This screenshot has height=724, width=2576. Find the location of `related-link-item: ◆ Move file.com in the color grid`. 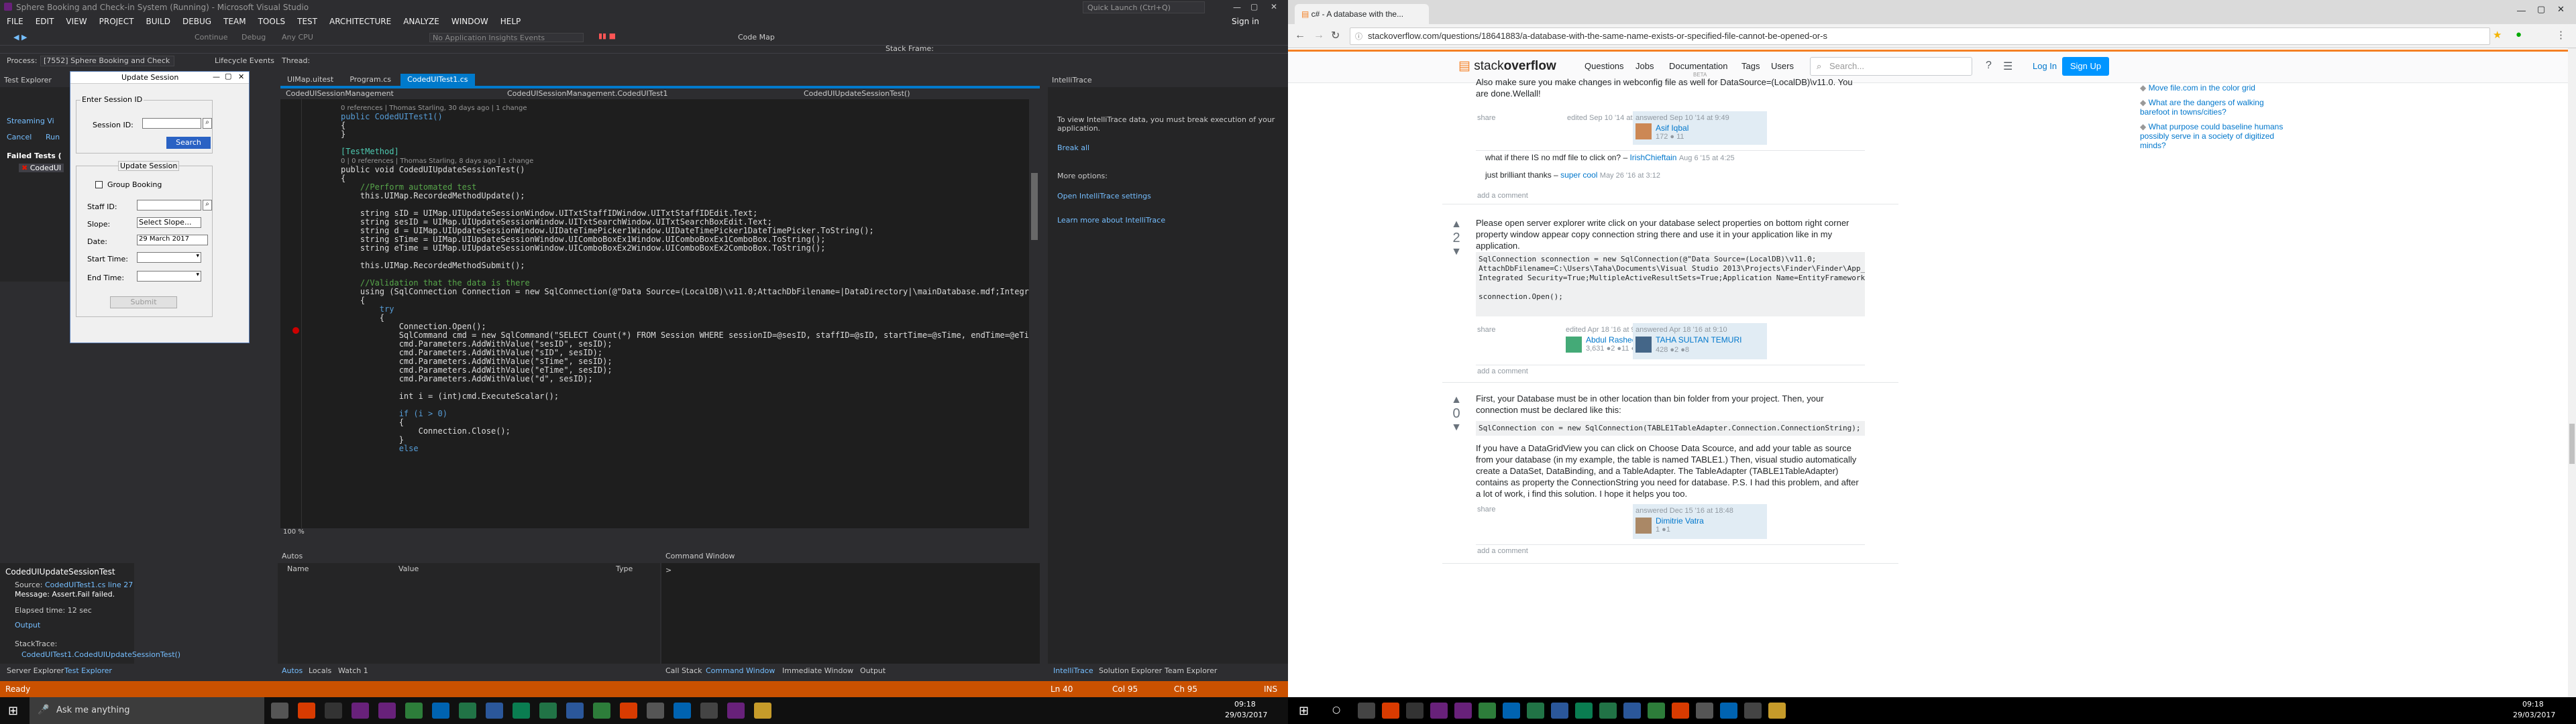

related-link-item: ◆ Move file.com in the color grid is located at coordinates (2217, 88).